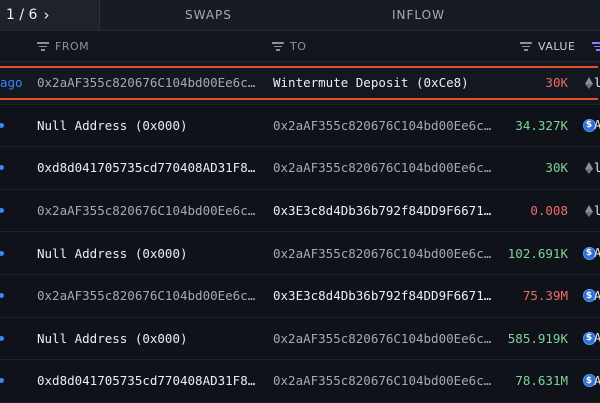  What do you see at coordinates (50, 15) in the screenshot?
I see `pager: 1 / 6 ›` at bounding box center [50, 15].